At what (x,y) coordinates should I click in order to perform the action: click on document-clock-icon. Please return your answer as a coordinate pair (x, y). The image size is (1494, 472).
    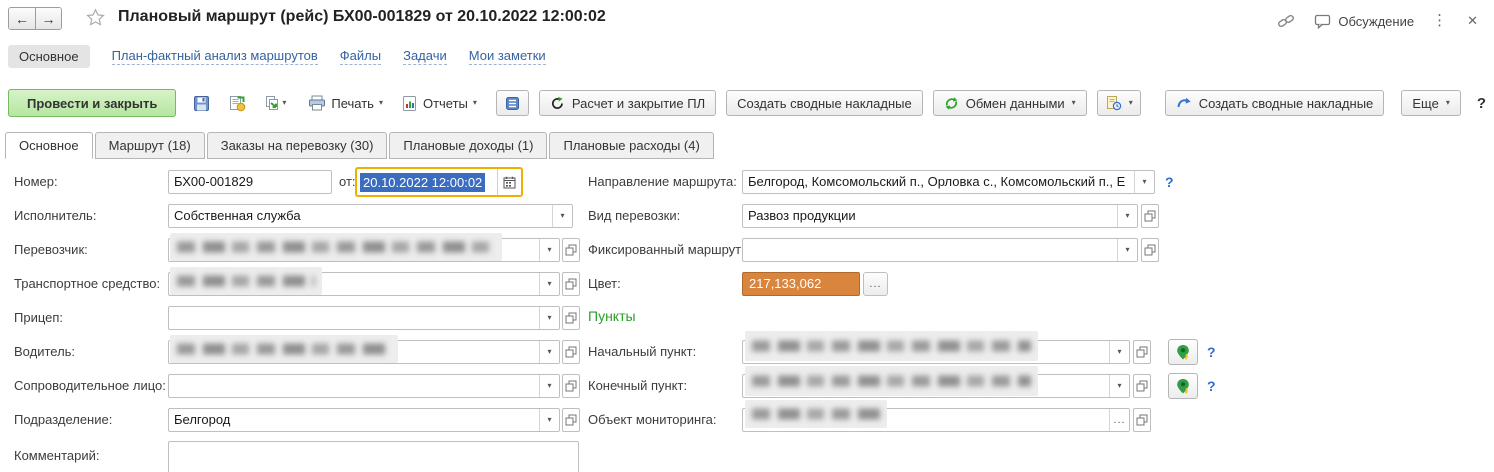
    Looking at the image, I should click on (1113, 103).